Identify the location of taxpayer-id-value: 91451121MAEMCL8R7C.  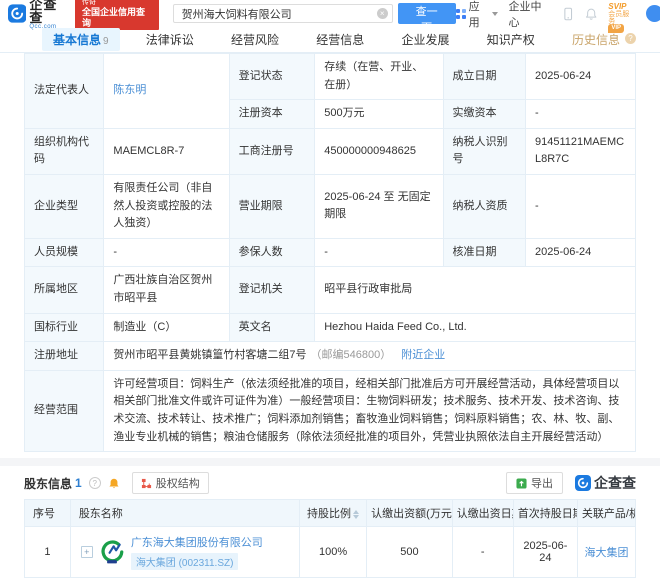
(580, 151).